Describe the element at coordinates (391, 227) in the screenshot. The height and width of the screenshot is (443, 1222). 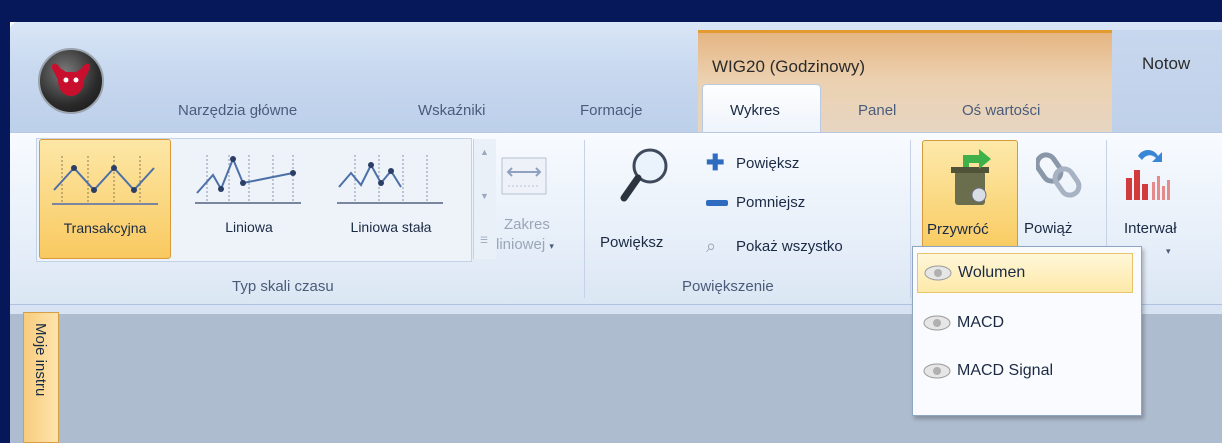
I see `scale-liniowa-stala-label: Liniowa stała` at that location.